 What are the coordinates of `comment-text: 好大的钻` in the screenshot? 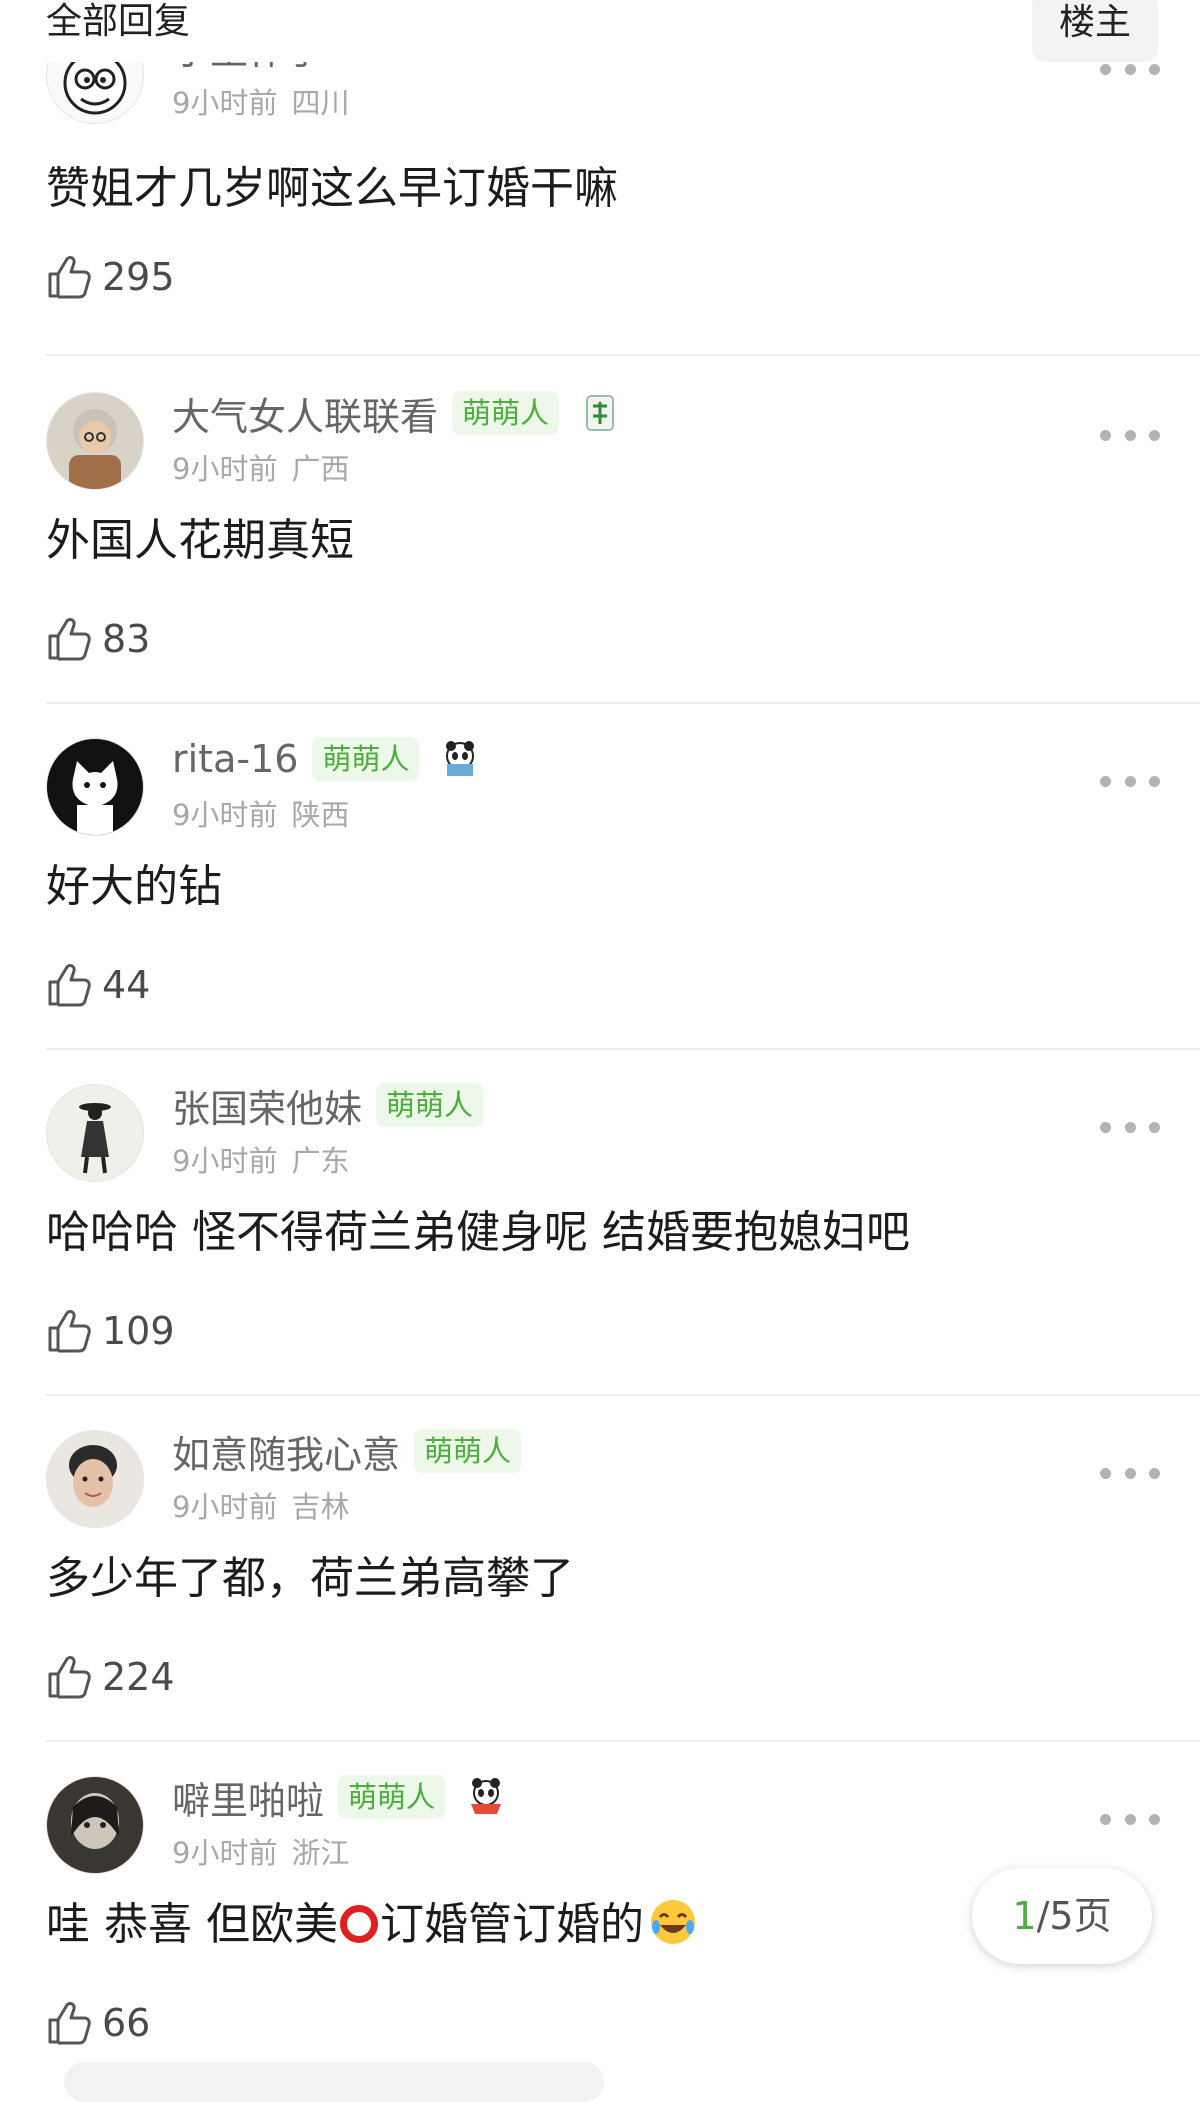 It's located at (134, 886).